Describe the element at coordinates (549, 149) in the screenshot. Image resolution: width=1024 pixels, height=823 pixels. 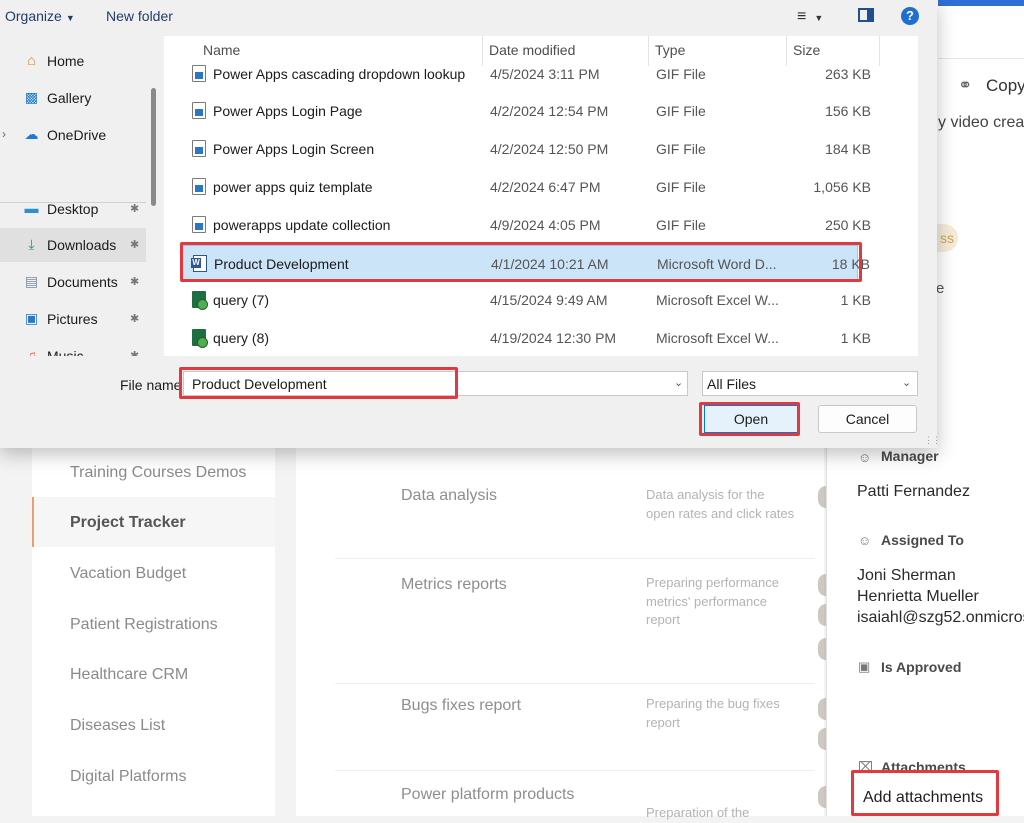
I see `file-date: 4/2/2024 12:50 PM` at that location.